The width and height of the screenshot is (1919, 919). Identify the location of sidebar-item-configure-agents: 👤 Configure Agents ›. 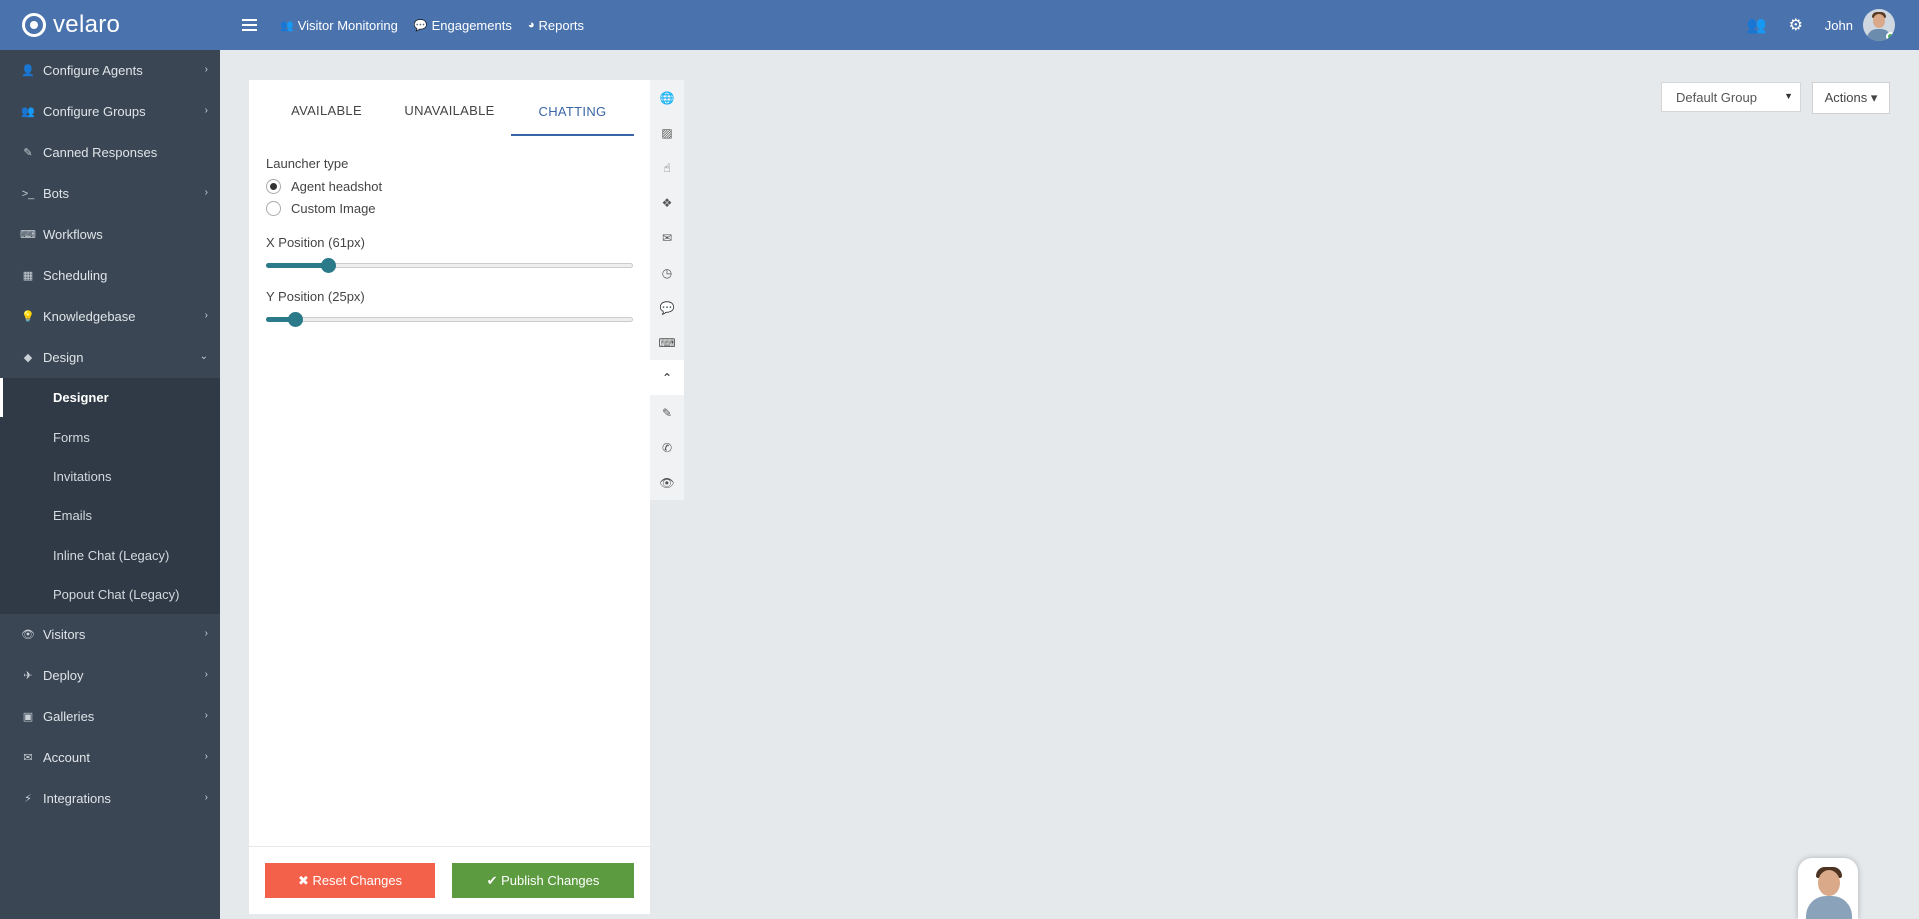
(110, 70).